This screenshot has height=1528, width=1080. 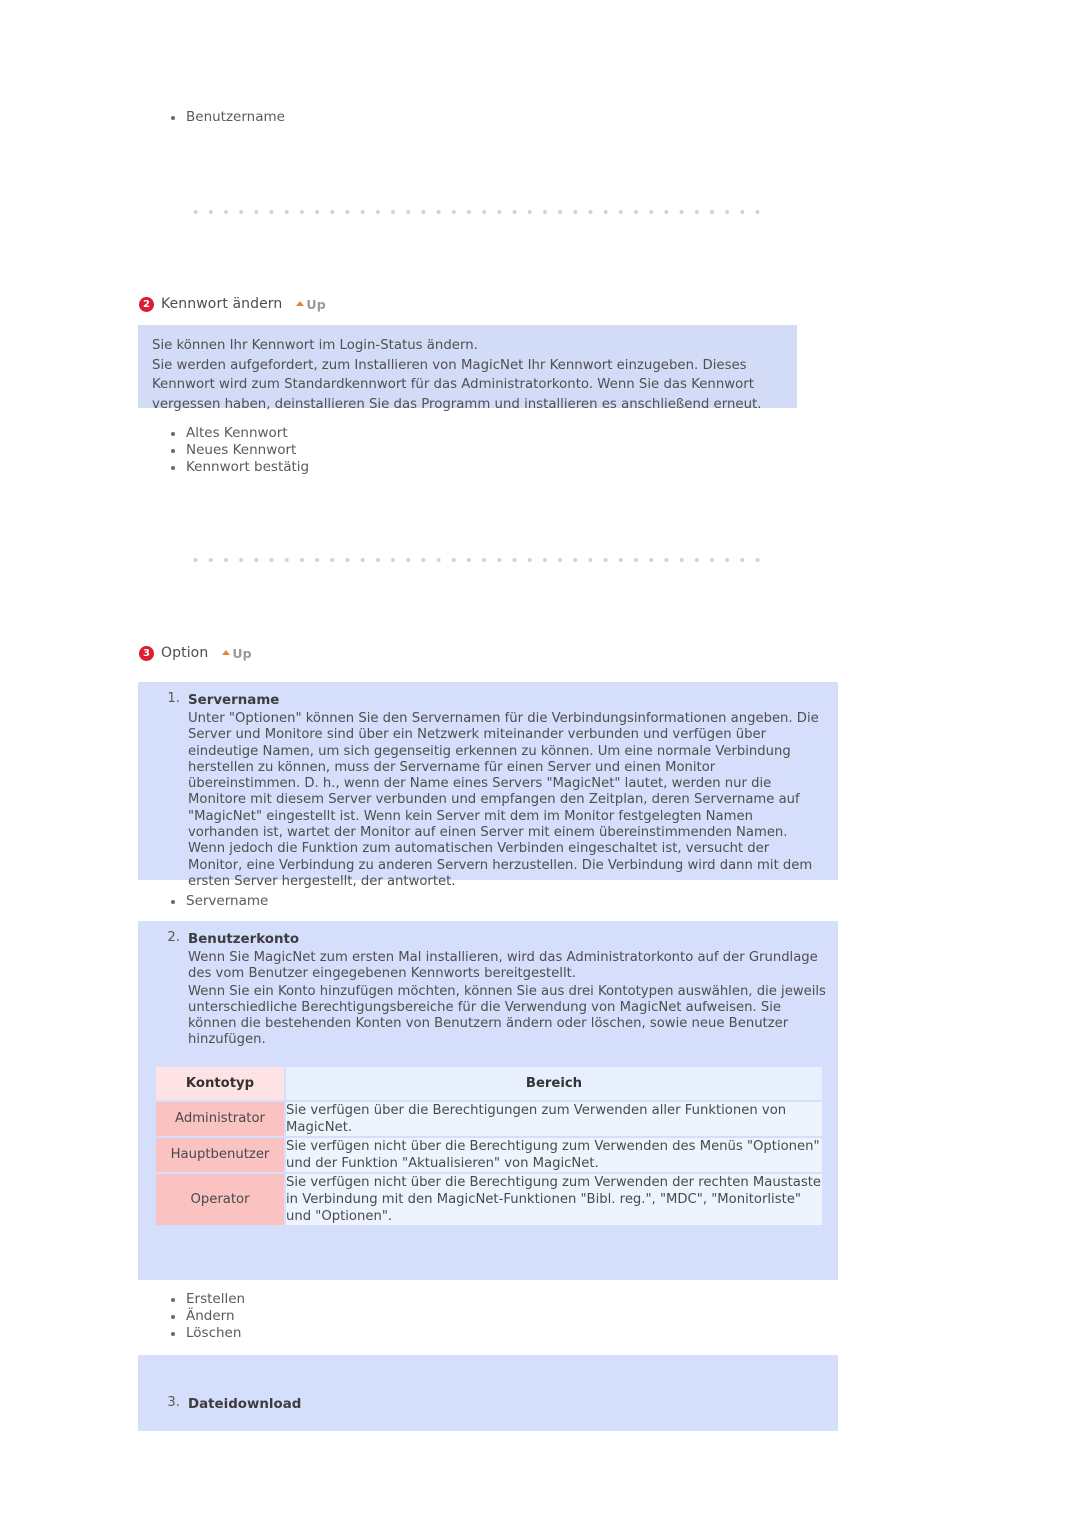 I want to click on section-heading-kennwort-aendern: 2 Kennwort ändern Up, so click(x=232, y=304).